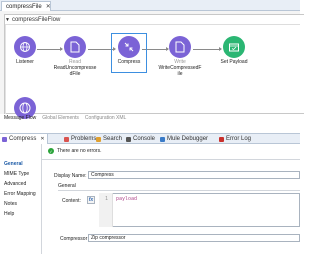 This screenshot has height=254, width=320. Describe the element at coordinates (113, 139) in the screenshot. I see `tab-search-label: Search` at that location.